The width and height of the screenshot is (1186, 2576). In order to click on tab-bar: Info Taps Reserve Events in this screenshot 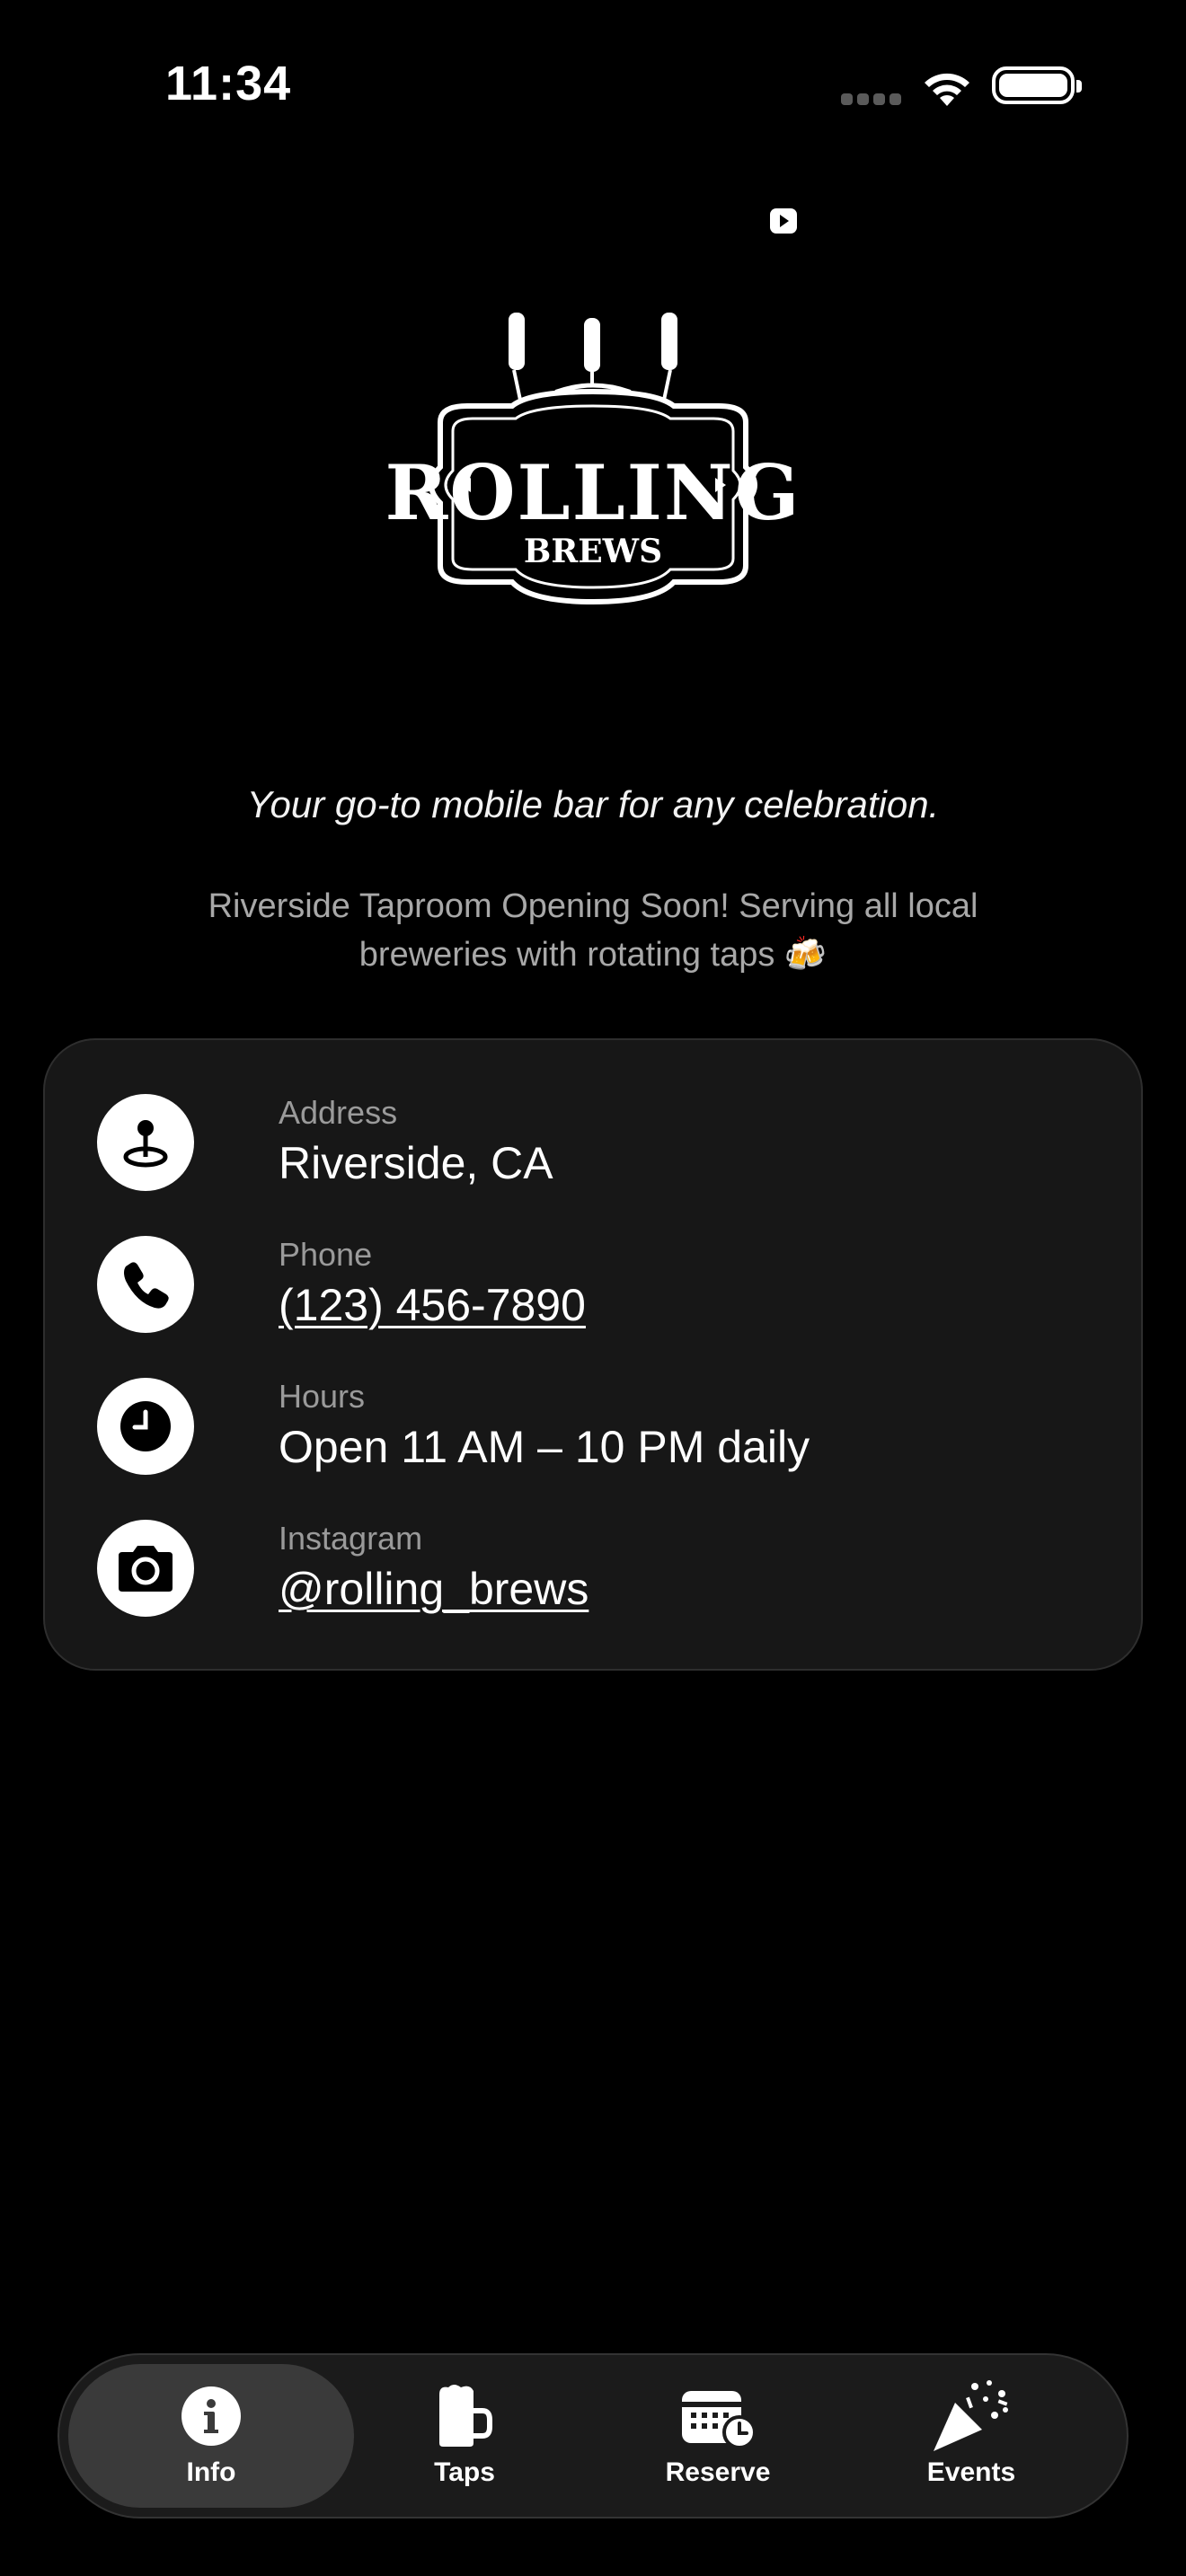, I will do `click(593, 2436)`.